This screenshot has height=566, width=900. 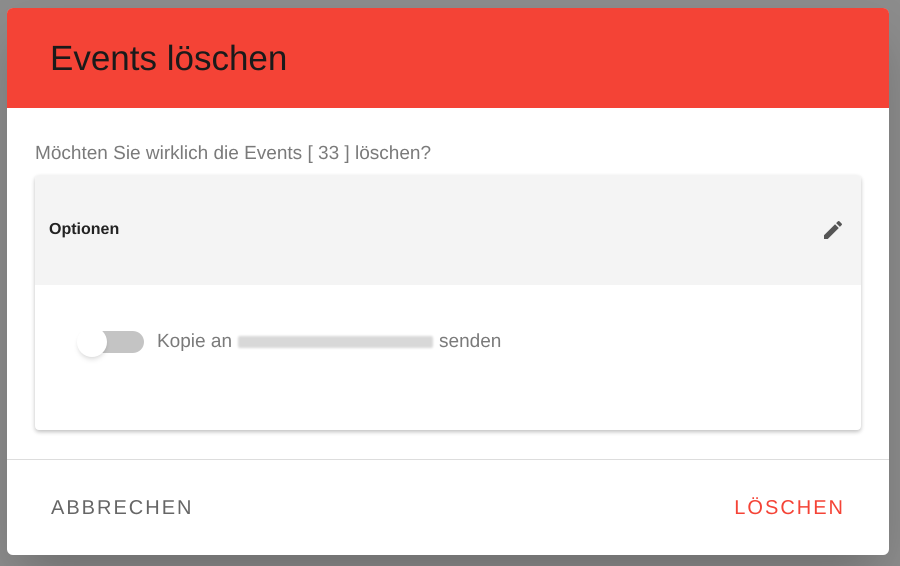 What do you see at coordinates (194, 342) in the screenshot?
I see `option-label: Kopie an` at bounding box center [194, 342].